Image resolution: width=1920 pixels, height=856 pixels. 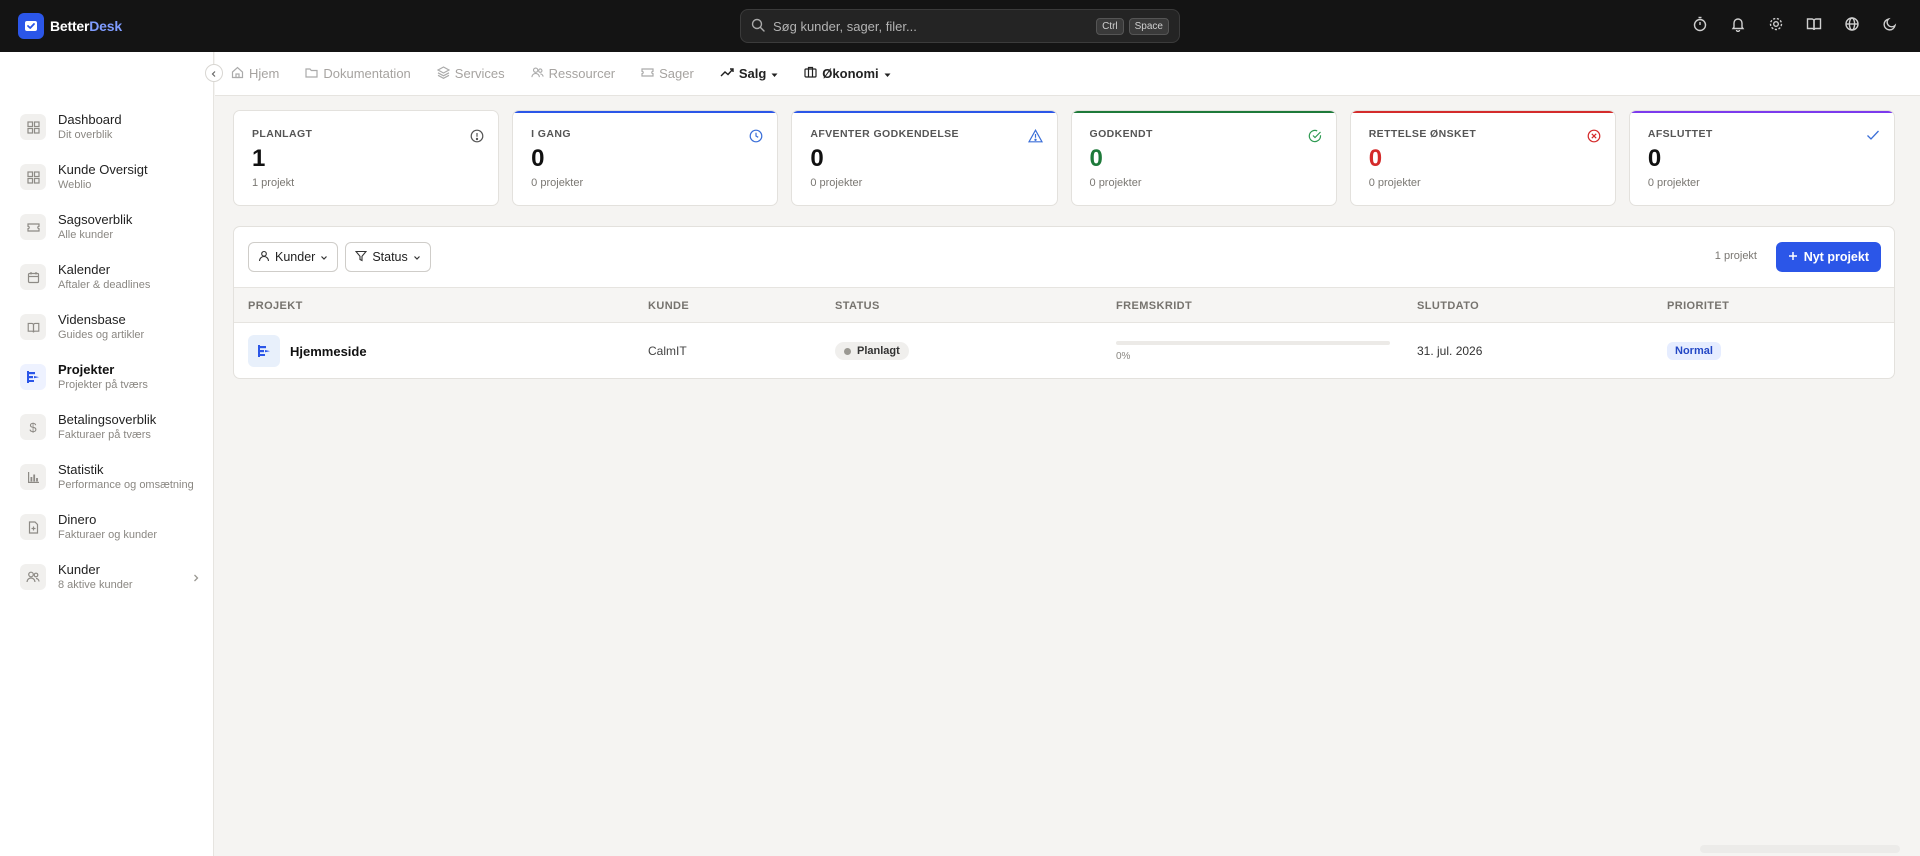 I want to click on filter-customers-button: Kunder, so click(x=293, y=257).